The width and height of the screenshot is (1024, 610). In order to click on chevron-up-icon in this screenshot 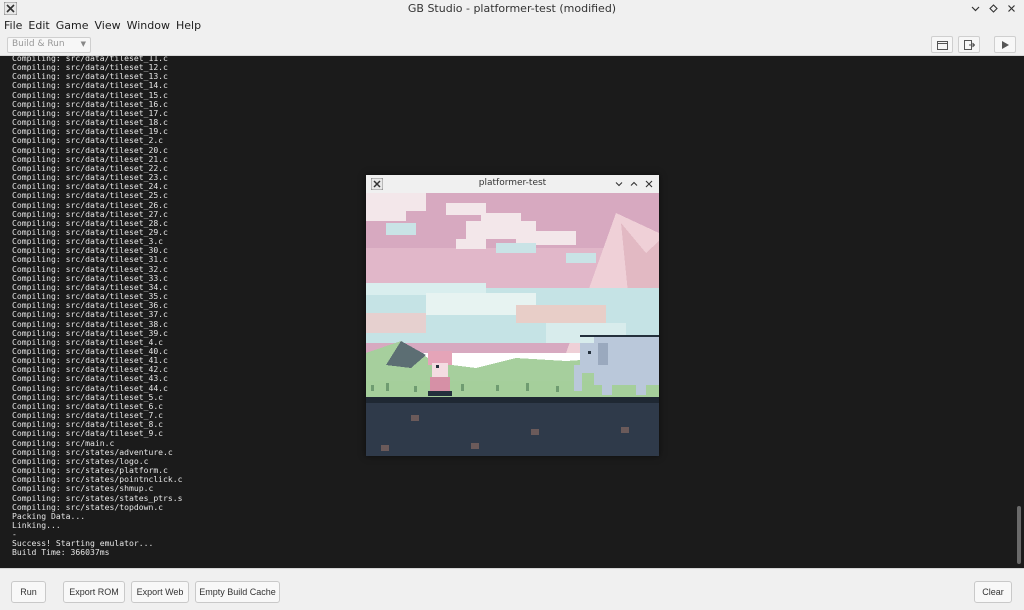, I will do `click(634, 183)`.